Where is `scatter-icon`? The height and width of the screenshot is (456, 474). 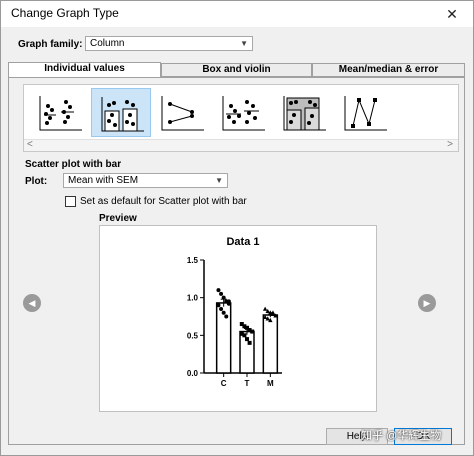 scatter-icon is located at coordinates (60, 112).